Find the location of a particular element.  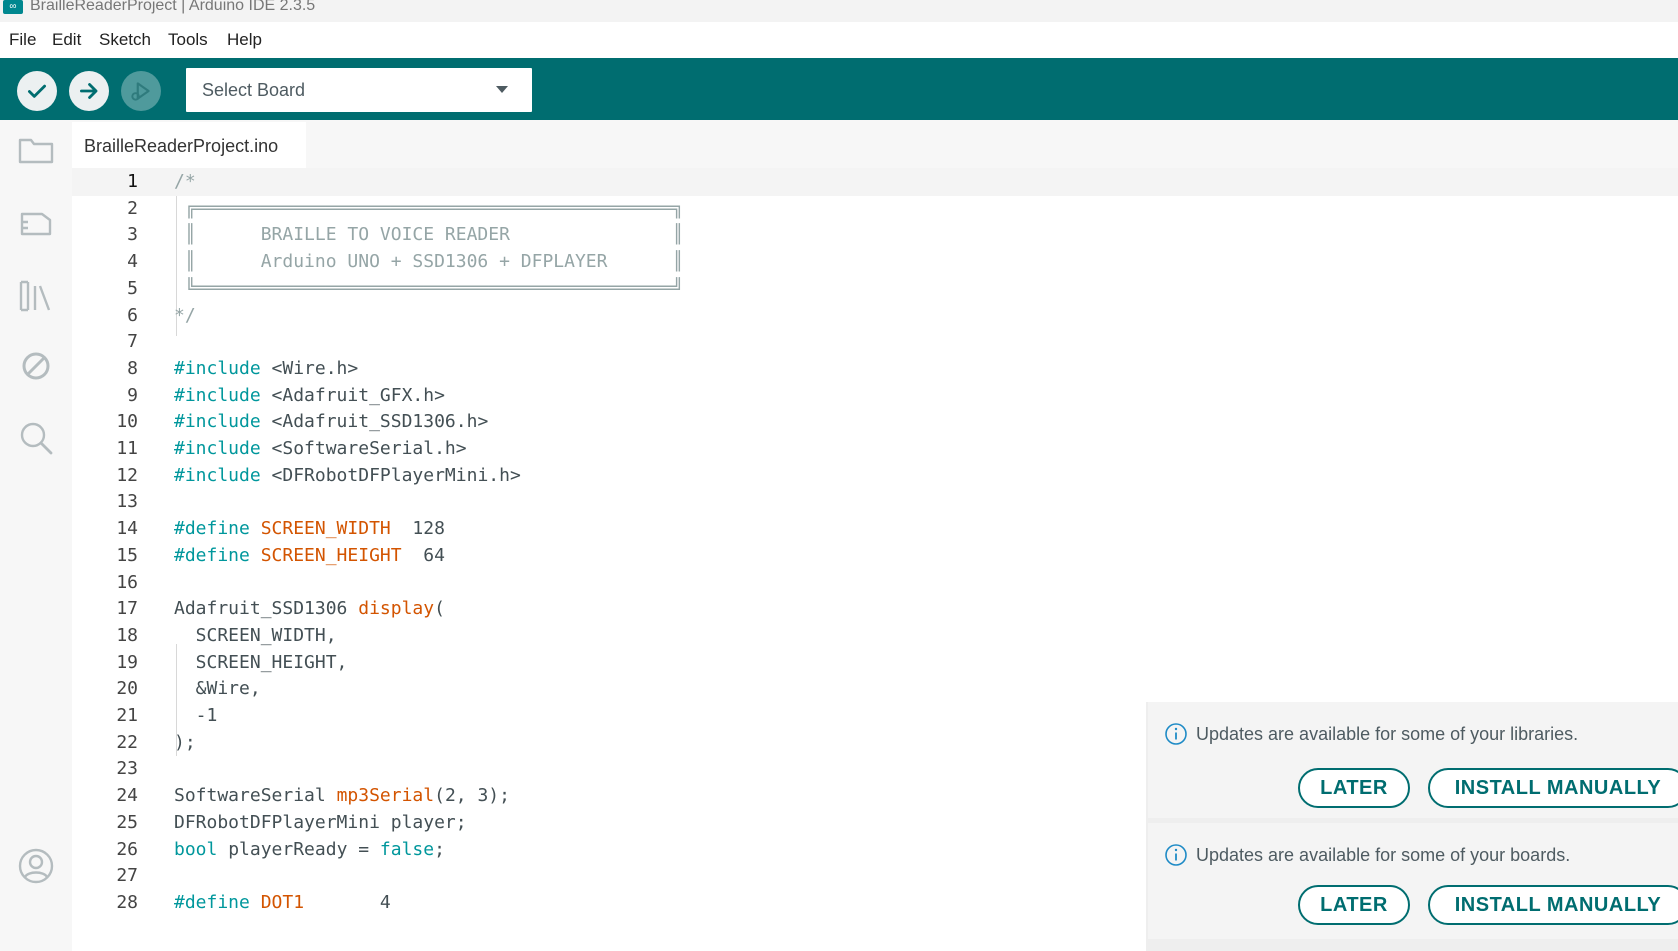

board-select-label: Select Board is located at coordinates (254, 90).